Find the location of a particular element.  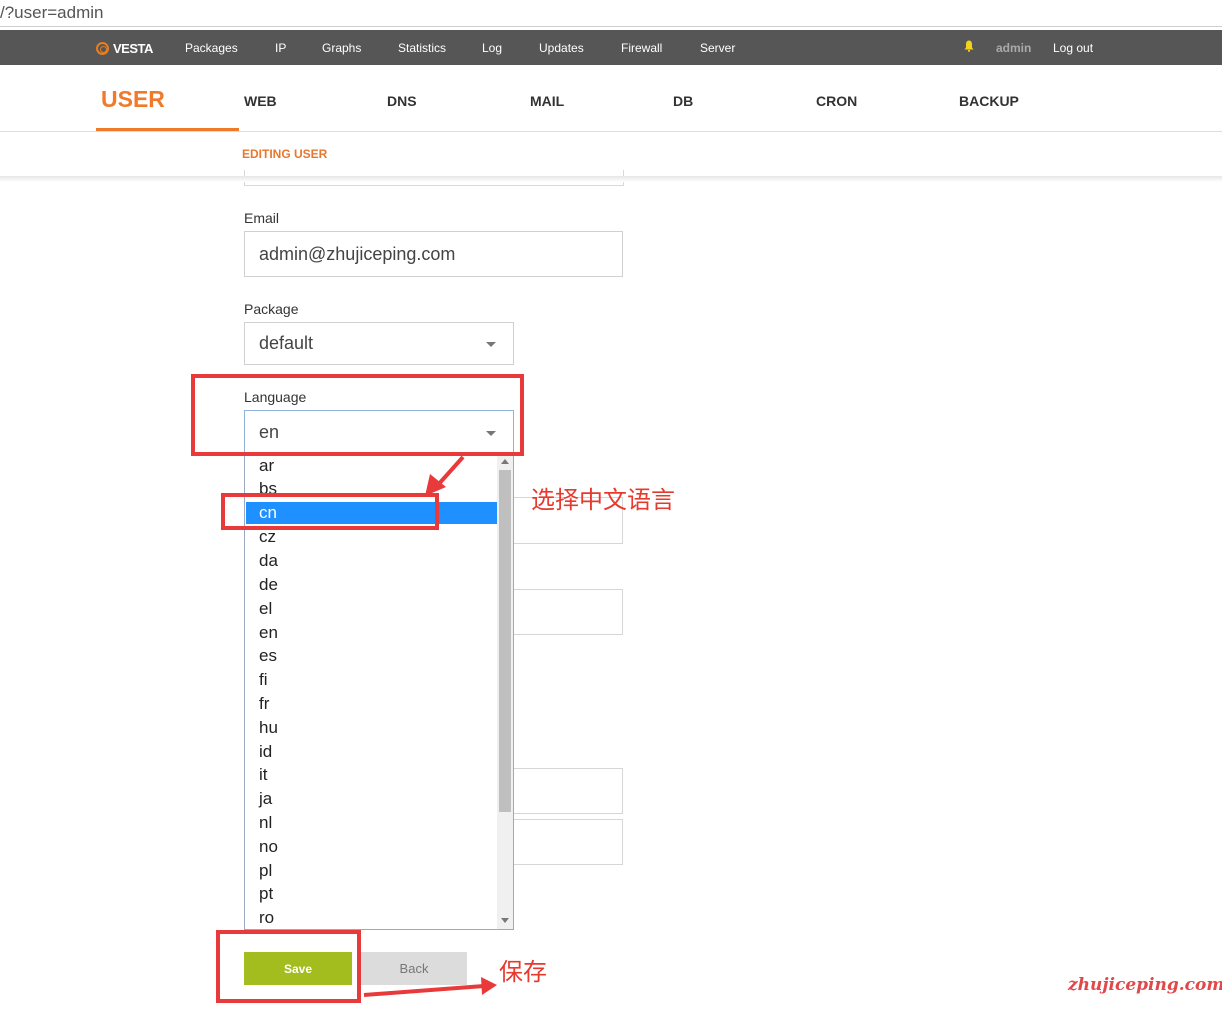

watermark: zhujiceping.com is located at coordinates (1145, 985).